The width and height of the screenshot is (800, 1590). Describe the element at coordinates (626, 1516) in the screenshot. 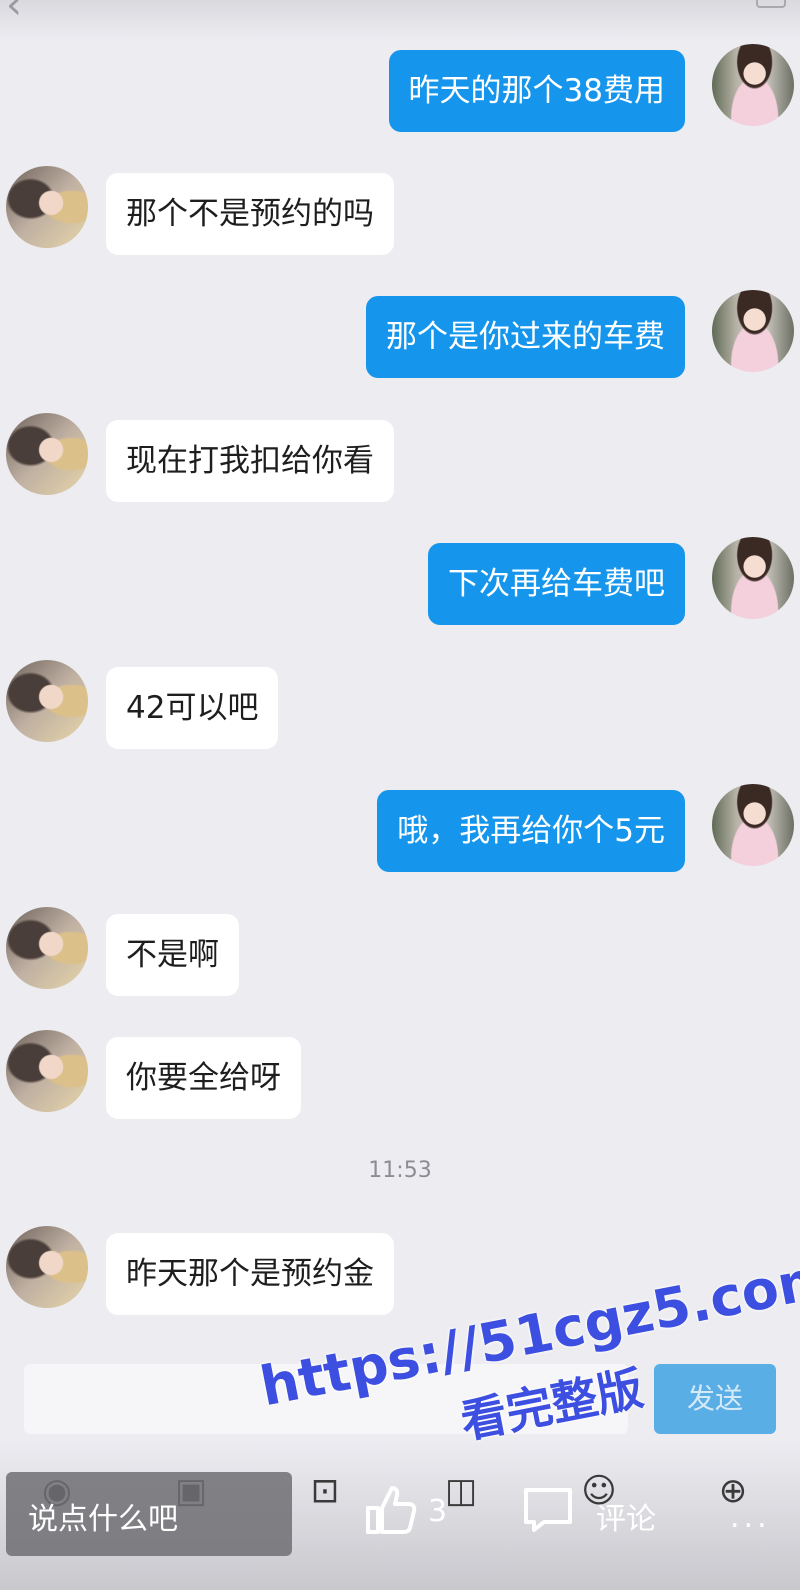

I see `comment-label: 评论` at that location.